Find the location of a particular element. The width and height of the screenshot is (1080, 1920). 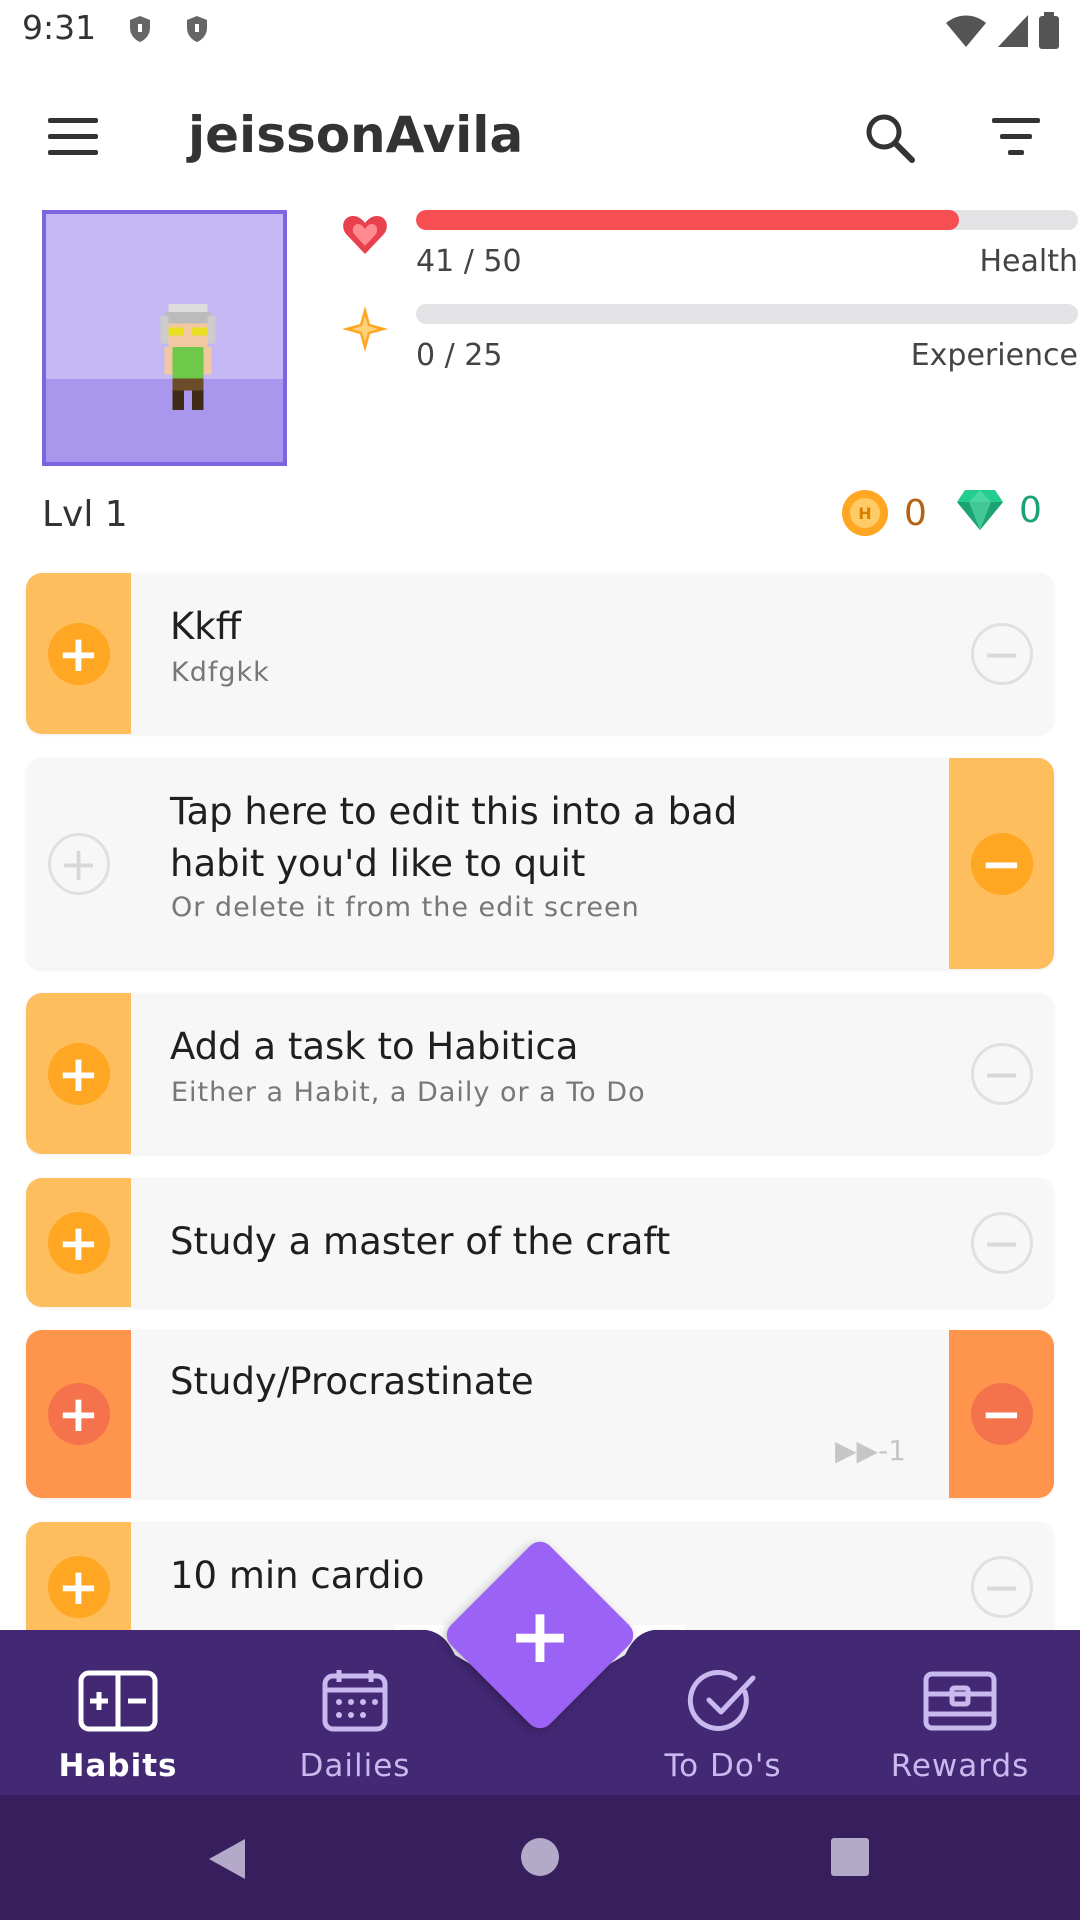

health-bar is located at coordinates (687, 220).